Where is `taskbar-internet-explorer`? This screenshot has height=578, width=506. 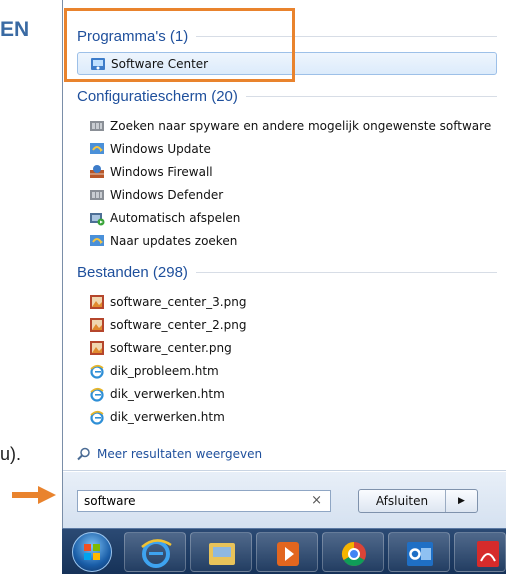 taskbar-internet-explorer is located at coordinates (155, 552).